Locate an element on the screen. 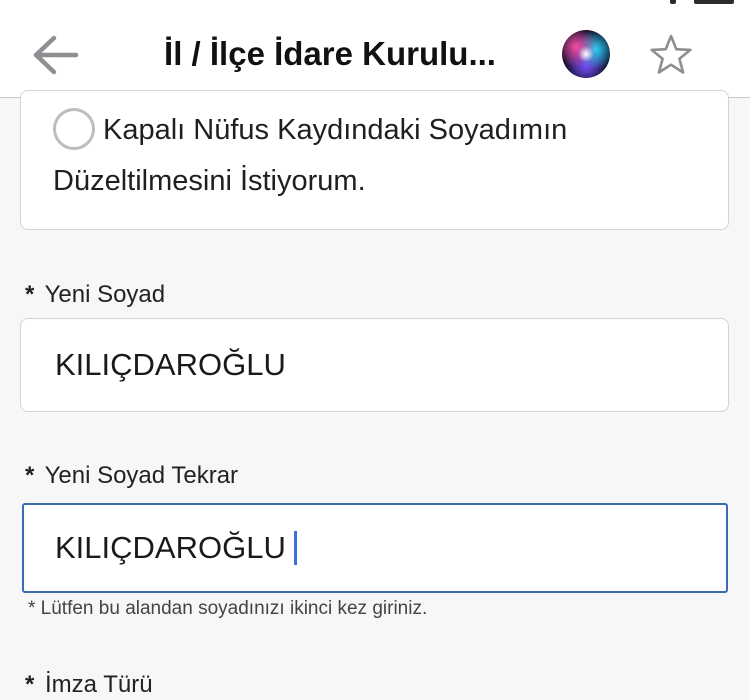 The image size is (750, 700). text-caret is located at coordinates (295, 548).